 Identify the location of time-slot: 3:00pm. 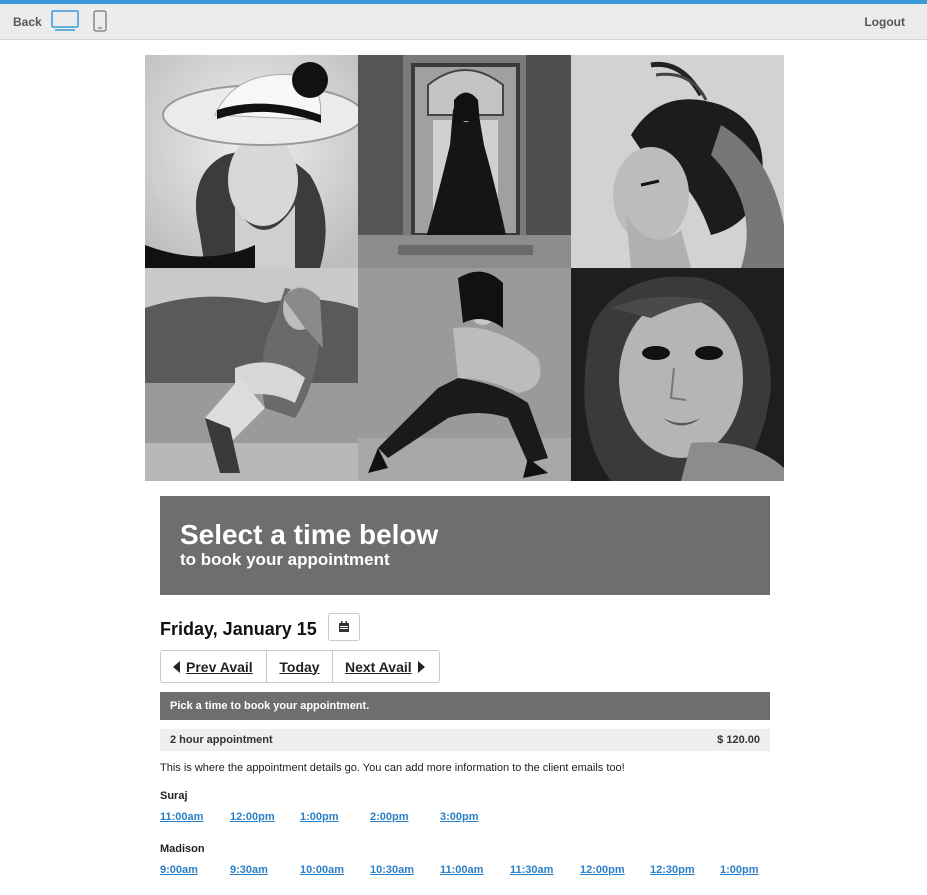
(475, 817).